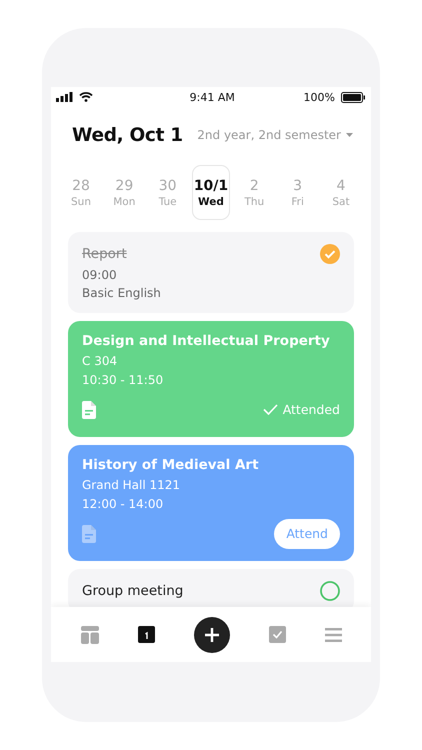  I want to click on class-room: Grand Hall 1121, so click(132, 485).